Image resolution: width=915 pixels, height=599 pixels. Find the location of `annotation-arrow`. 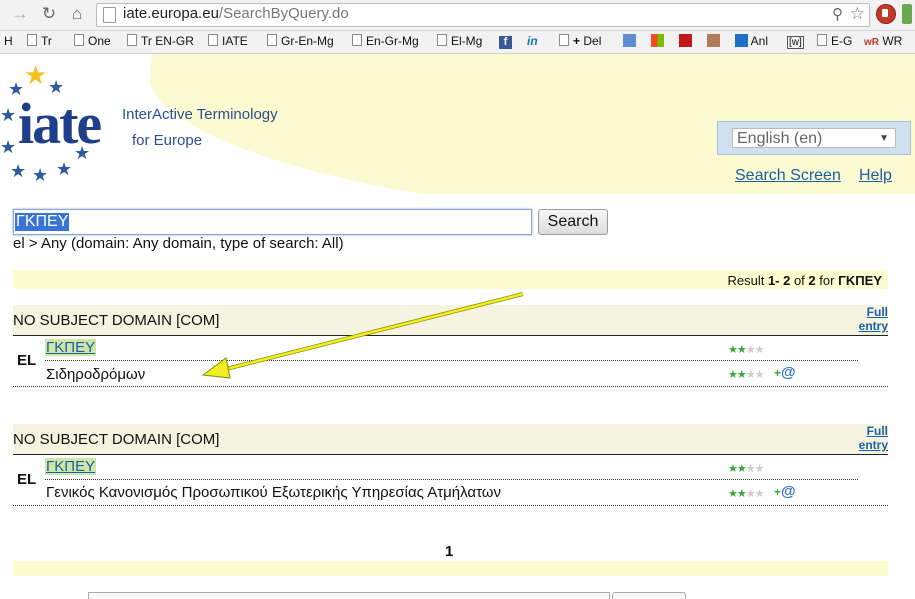

annotation-arrow is located at coordinates (362, 335).